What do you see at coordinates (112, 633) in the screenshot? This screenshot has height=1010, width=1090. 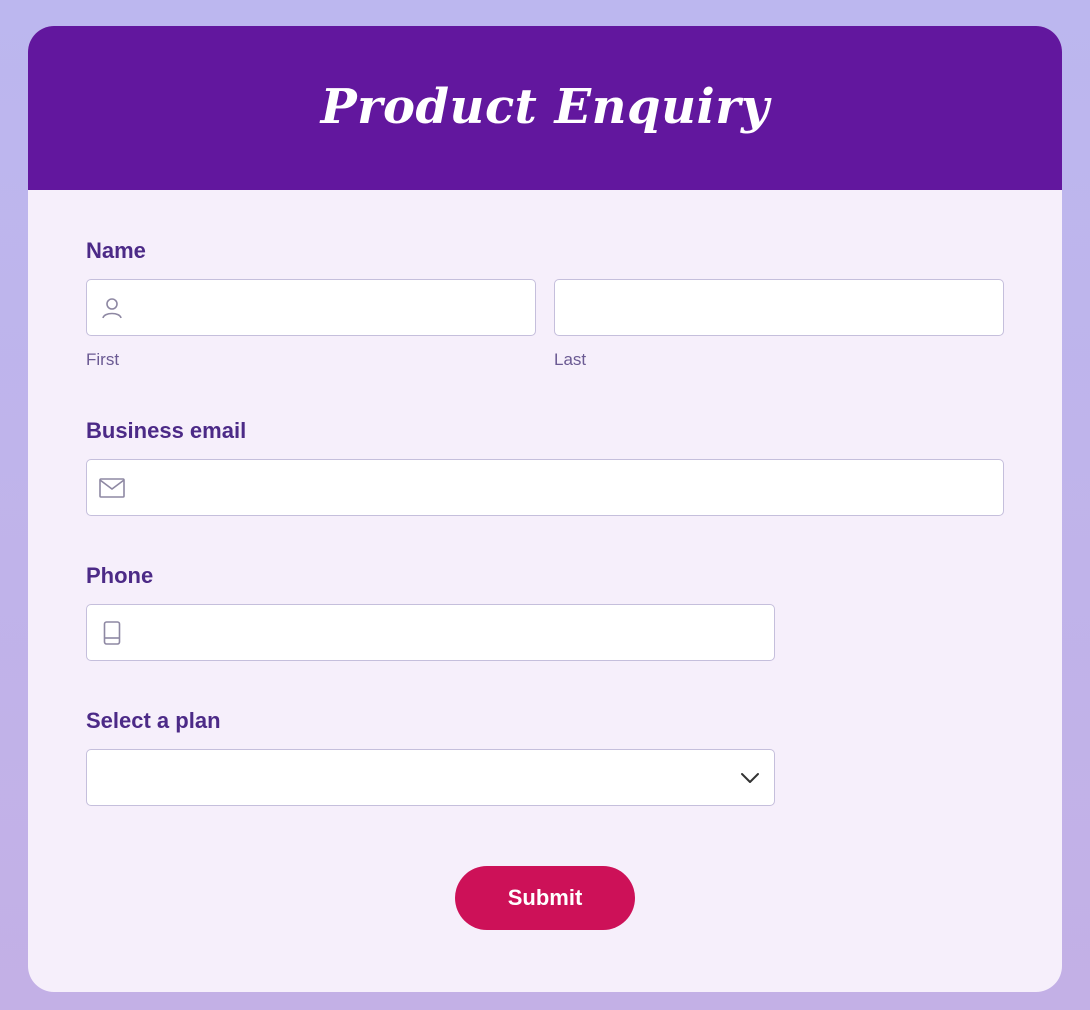 I see `phone-icon` at bounding box center [112, 633].